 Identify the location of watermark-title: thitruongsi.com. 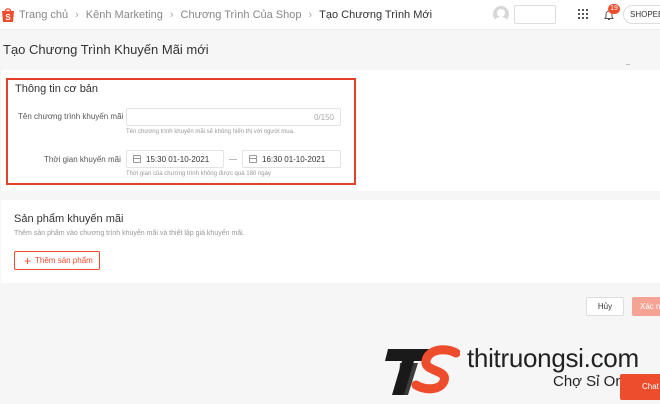
(553, 358).